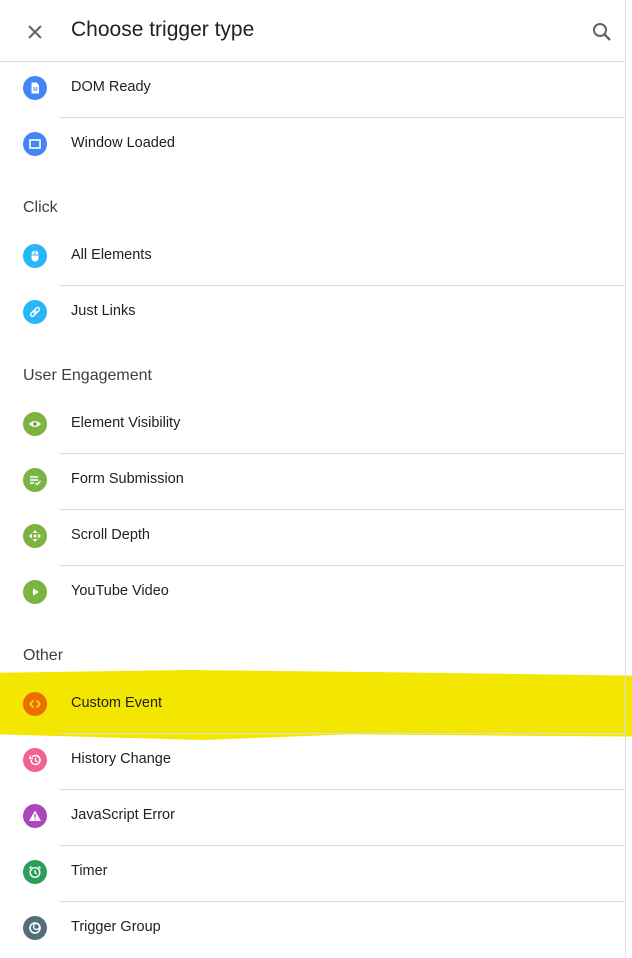 This screenshot has height=958, width=632. What do you see at coordinates (35, 424) in the screenshot?
I see `eye-icon` at bounding box center [35, 424].